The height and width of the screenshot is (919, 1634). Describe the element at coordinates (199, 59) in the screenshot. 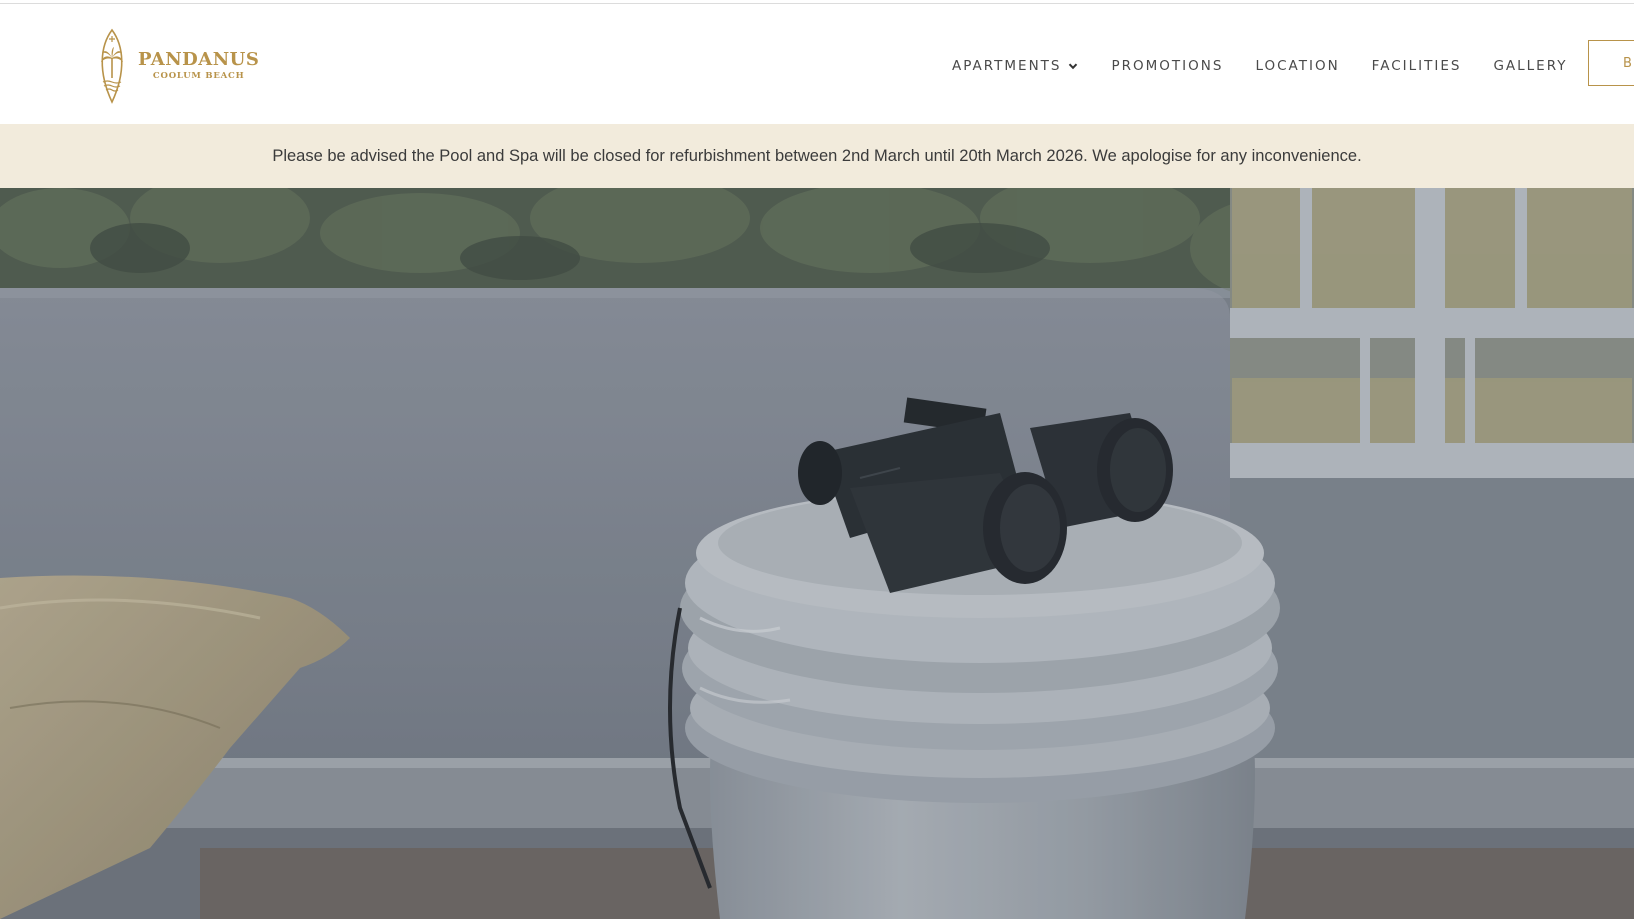

I see `brand-name: PANDANUS` at that location.